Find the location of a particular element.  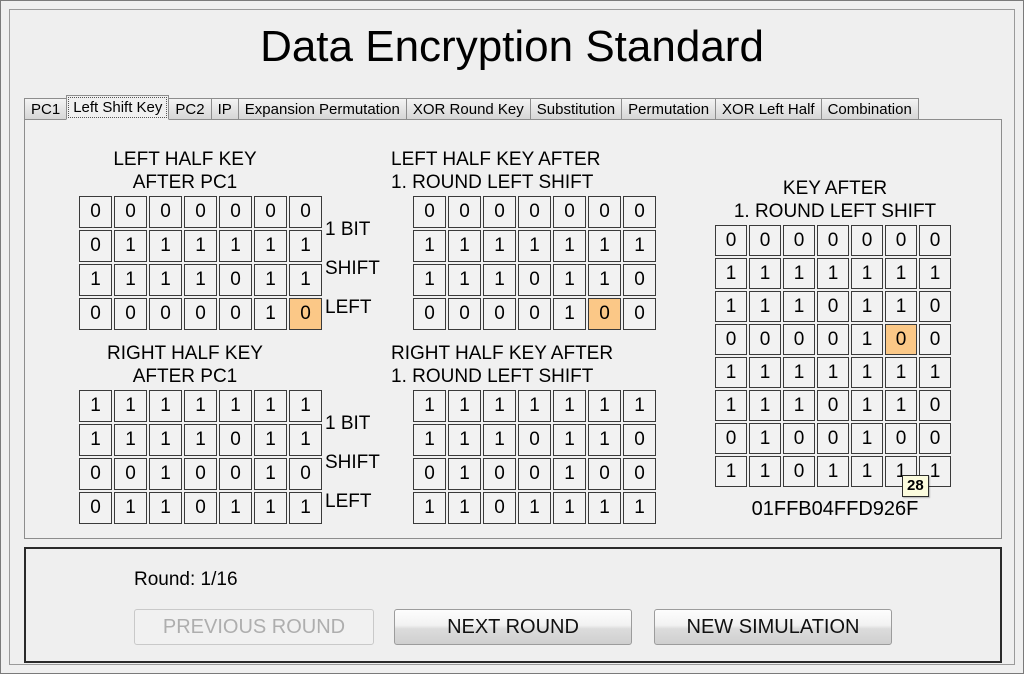

next-round-button: NEXT ROUND is located at coordinates (513, 627).